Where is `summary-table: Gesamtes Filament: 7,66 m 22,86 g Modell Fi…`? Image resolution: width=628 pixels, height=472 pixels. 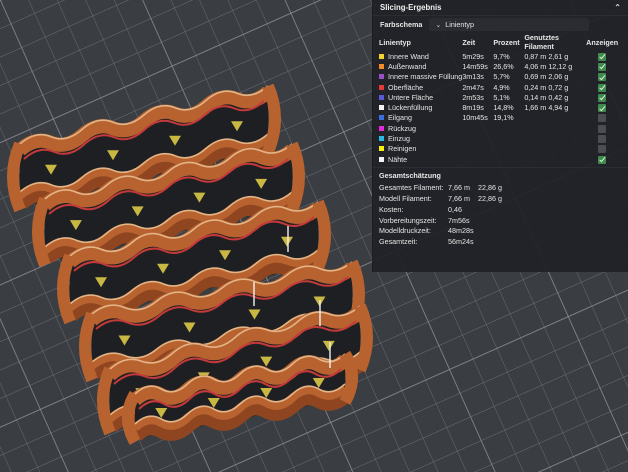 summary-table: Gesamtes Filament: 7,66 m 22,86 g Modell Fi… is located at coordinates (500, 214).